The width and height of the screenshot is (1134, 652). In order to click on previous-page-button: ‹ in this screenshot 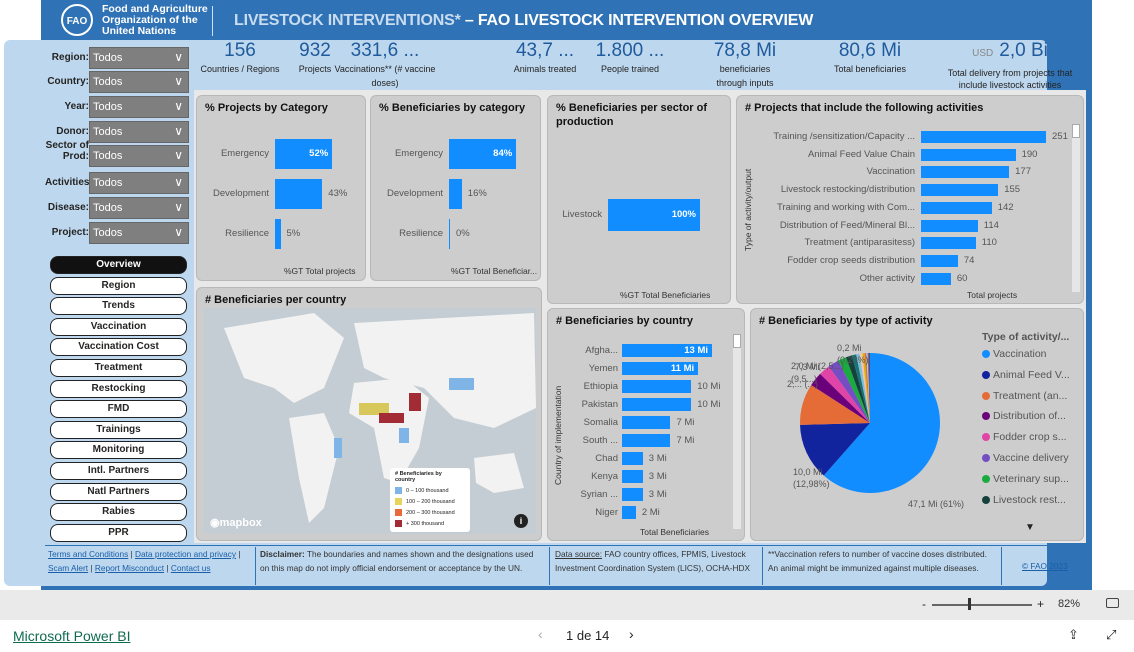, I will do `click(540, 634)`.